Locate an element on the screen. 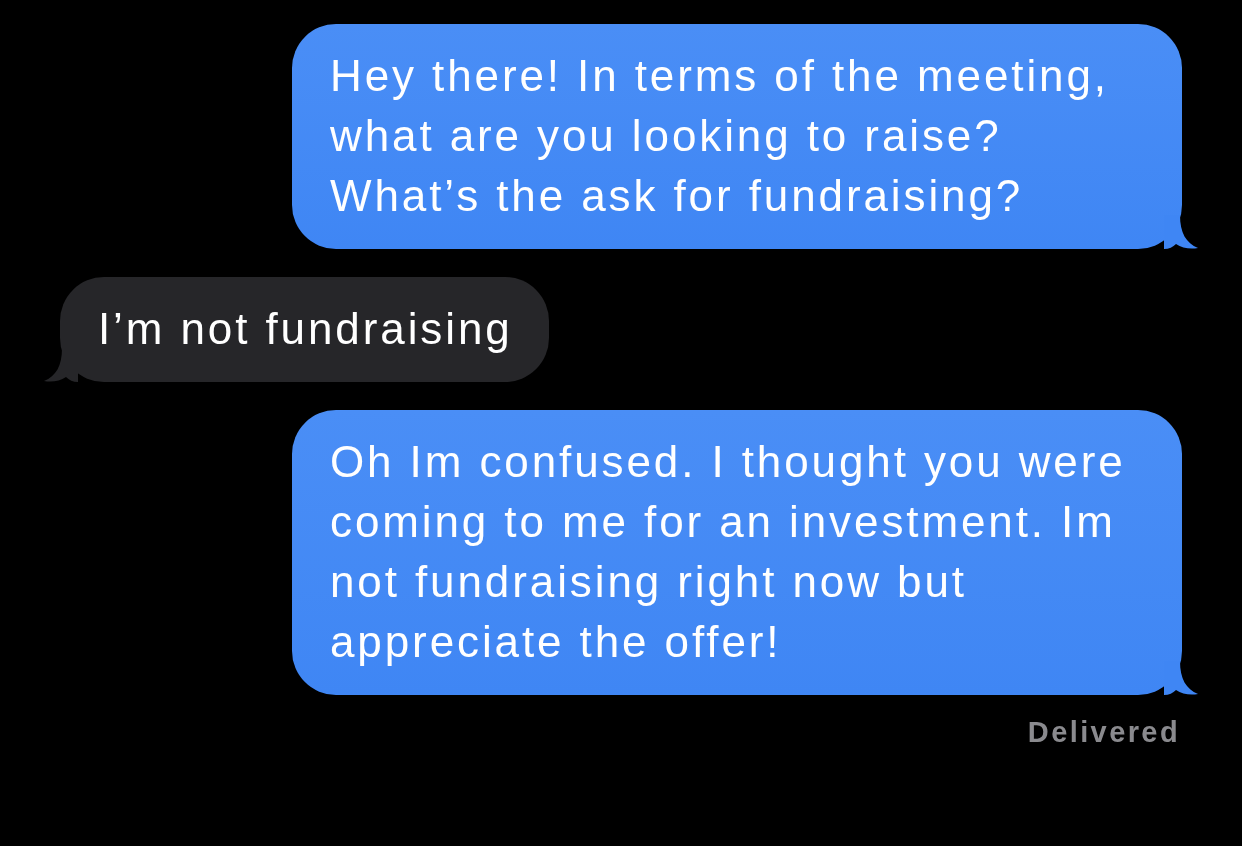  delivery-status: Delivered is located at coordinates (1103, 732).